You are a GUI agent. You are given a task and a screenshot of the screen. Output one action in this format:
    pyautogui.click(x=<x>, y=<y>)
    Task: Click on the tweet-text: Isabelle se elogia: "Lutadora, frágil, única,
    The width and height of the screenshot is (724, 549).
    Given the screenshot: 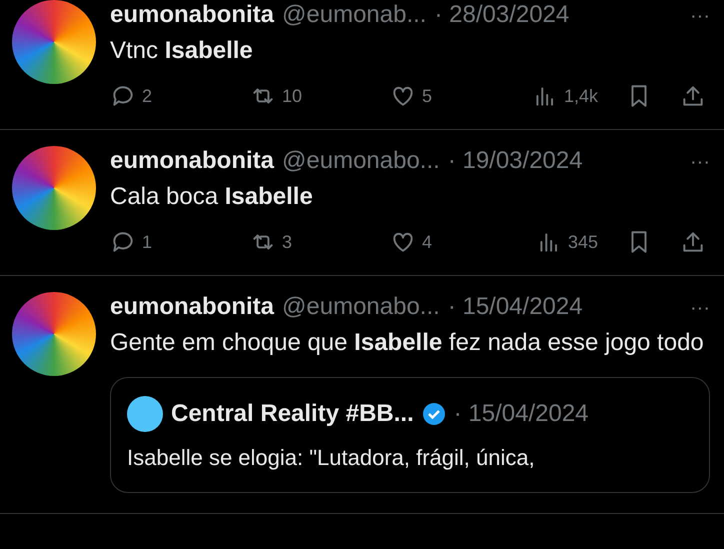 What is the action you would take?
    pyautogui.click(x=331, y=458)
    